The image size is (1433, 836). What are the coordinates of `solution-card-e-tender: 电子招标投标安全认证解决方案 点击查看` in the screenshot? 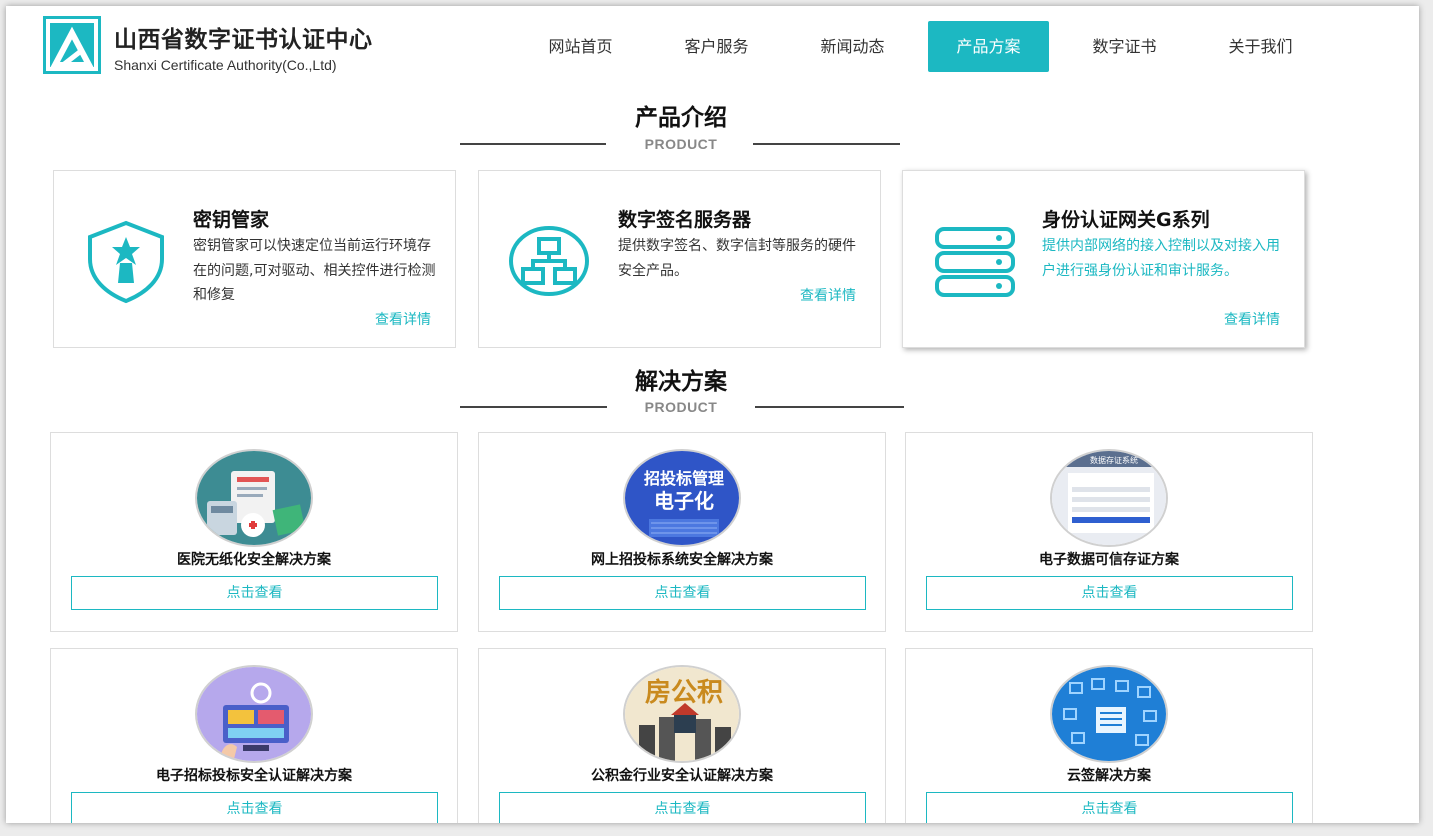 It's located at (254, 735).